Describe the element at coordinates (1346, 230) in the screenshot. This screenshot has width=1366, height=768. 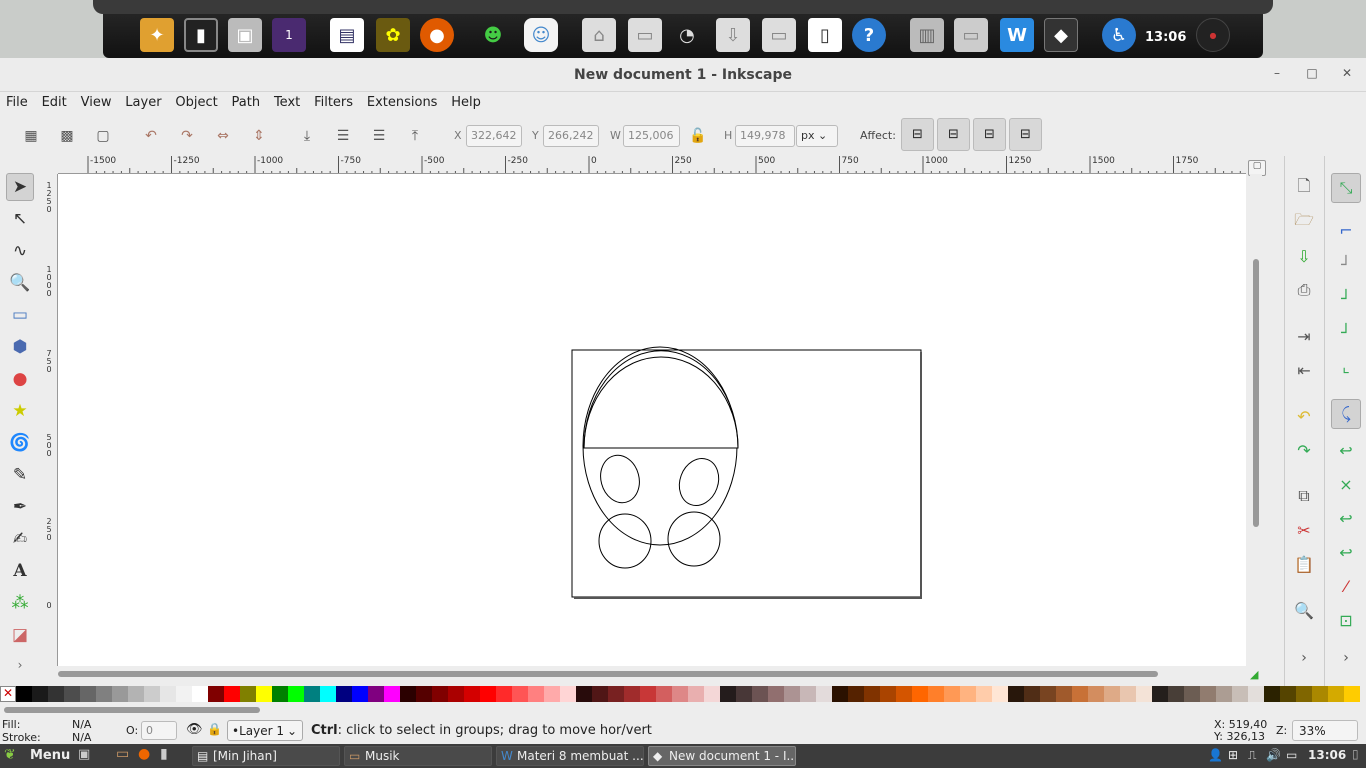
I see `snap-bbox-icon: ⌐` at that location.